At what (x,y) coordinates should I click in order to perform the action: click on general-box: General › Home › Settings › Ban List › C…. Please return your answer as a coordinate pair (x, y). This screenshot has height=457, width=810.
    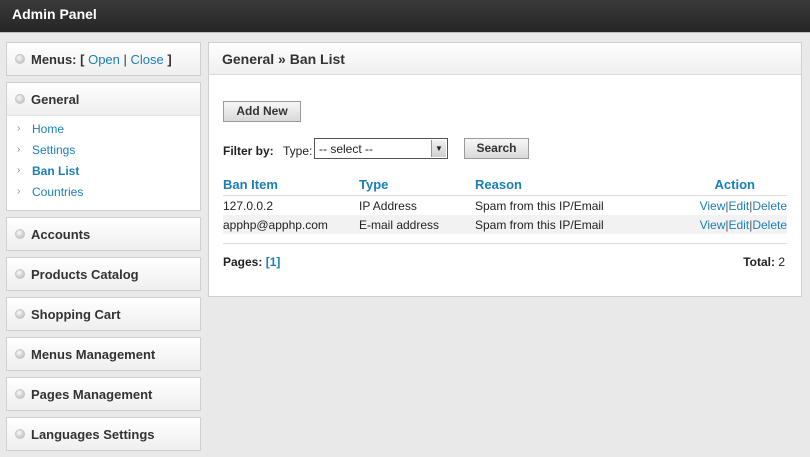
    Looking at the image, I should click on (103, 146).